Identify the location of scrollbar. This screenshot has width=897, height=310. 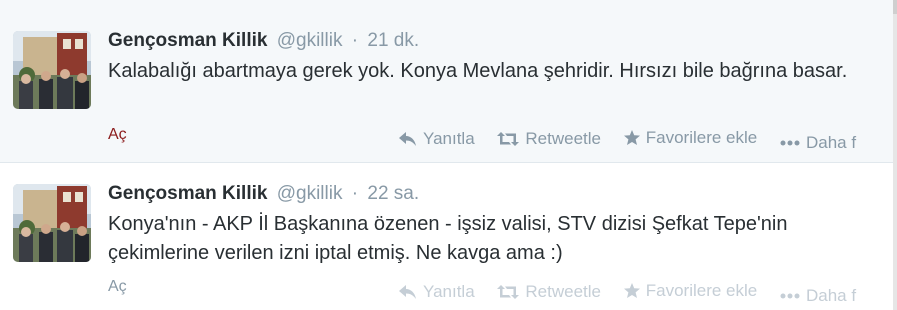
(895, 155).